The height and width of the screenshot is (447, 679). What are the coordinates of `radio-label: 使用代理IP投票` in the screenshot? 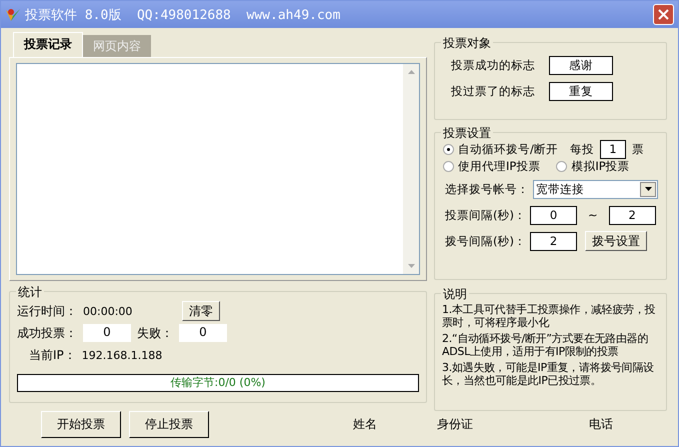 It's located at (499, 166).